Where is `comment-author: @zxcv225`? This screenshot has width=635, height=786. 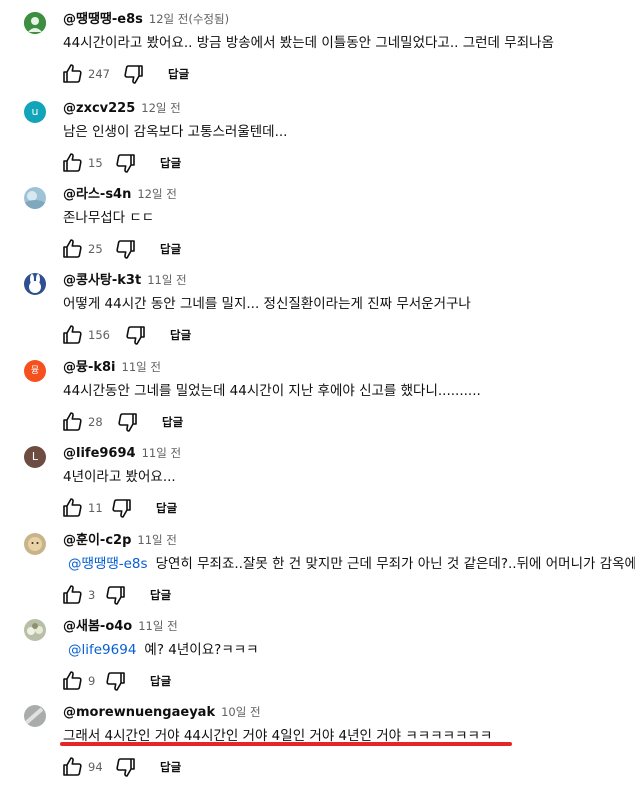 comment-author: @zxcv225 is located at coordinates (99, 108).